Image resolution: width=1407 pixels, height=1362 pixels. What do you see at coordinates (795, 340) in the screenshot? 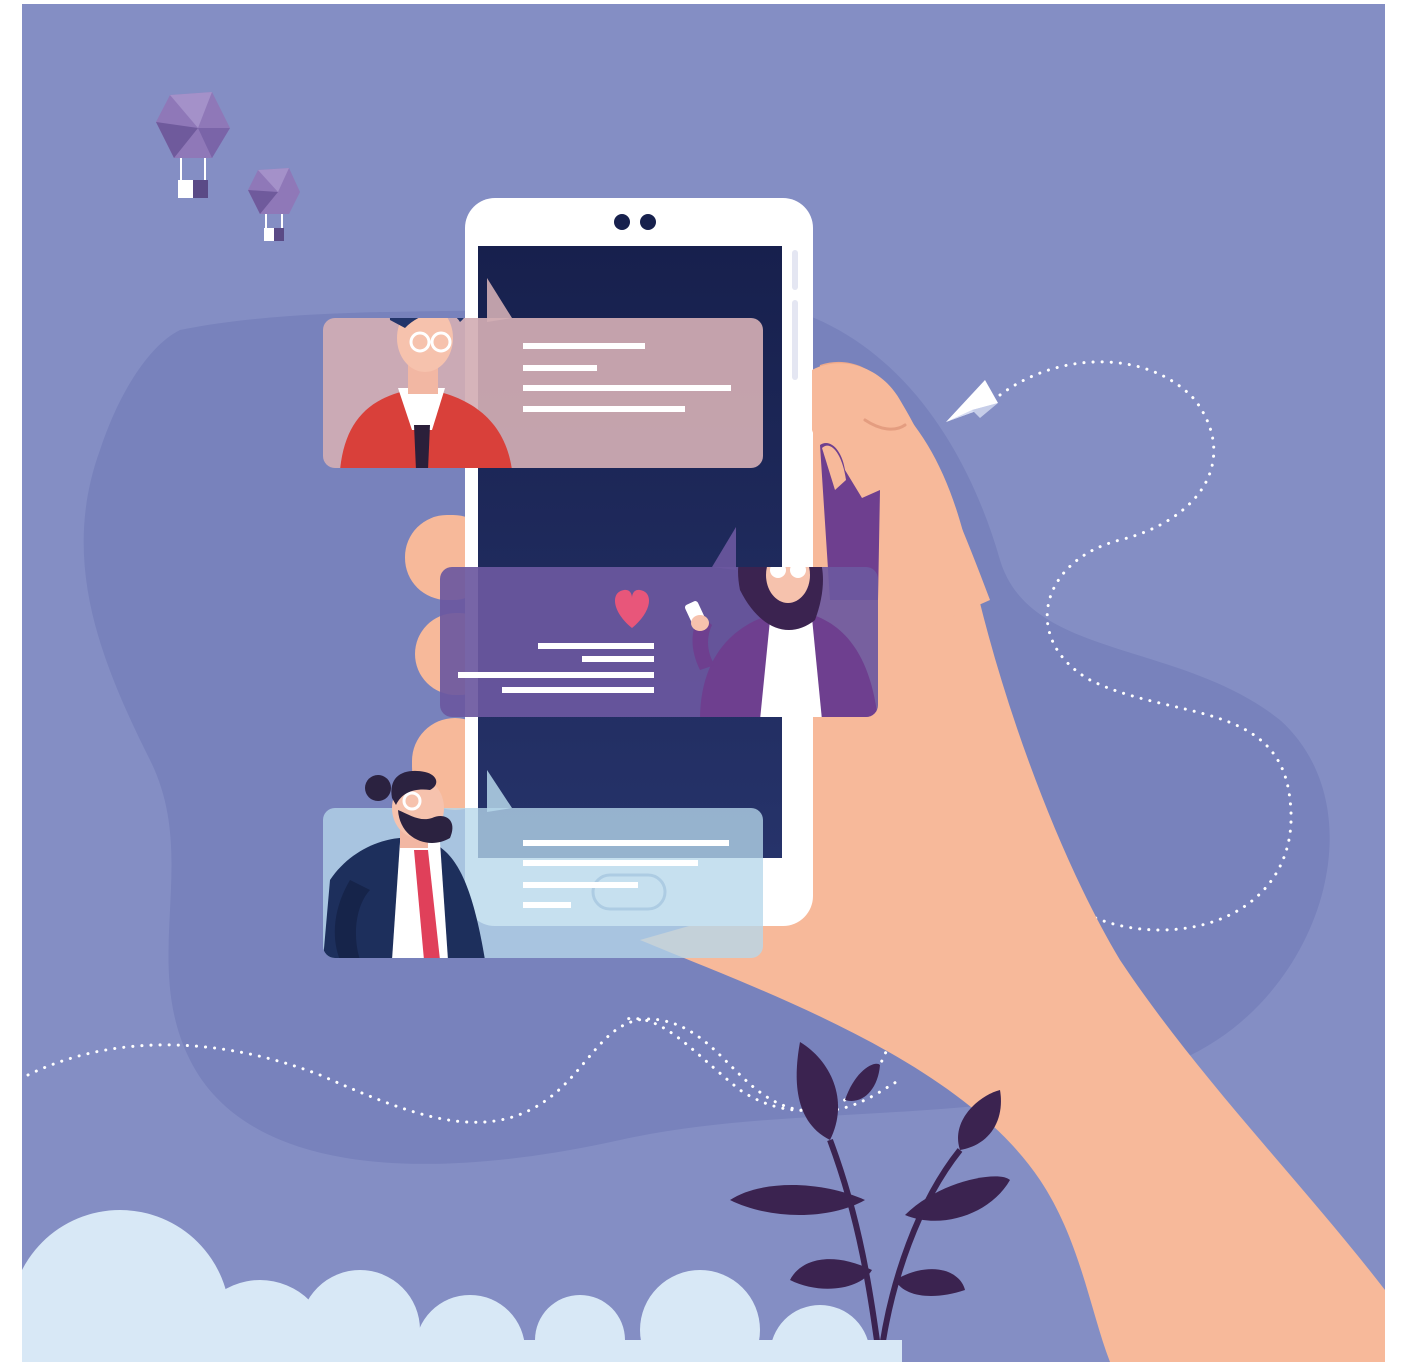
I see `side-button-long` at bounding box center [795, 340].